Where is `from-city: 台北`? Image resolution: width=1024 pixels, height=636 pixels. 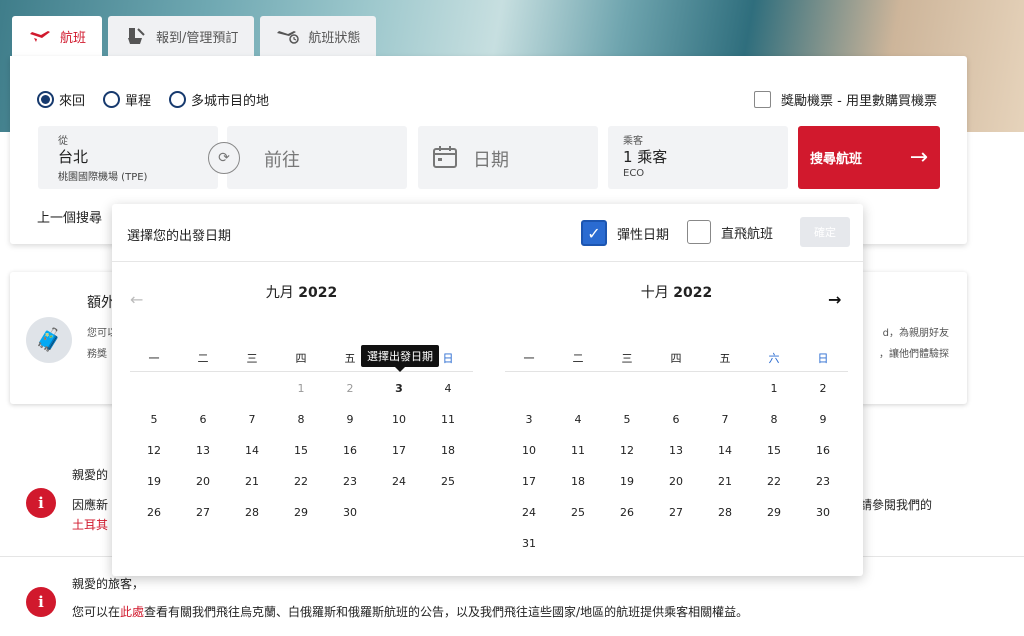 from-city: 台北 is located at coordinates (73, 157).